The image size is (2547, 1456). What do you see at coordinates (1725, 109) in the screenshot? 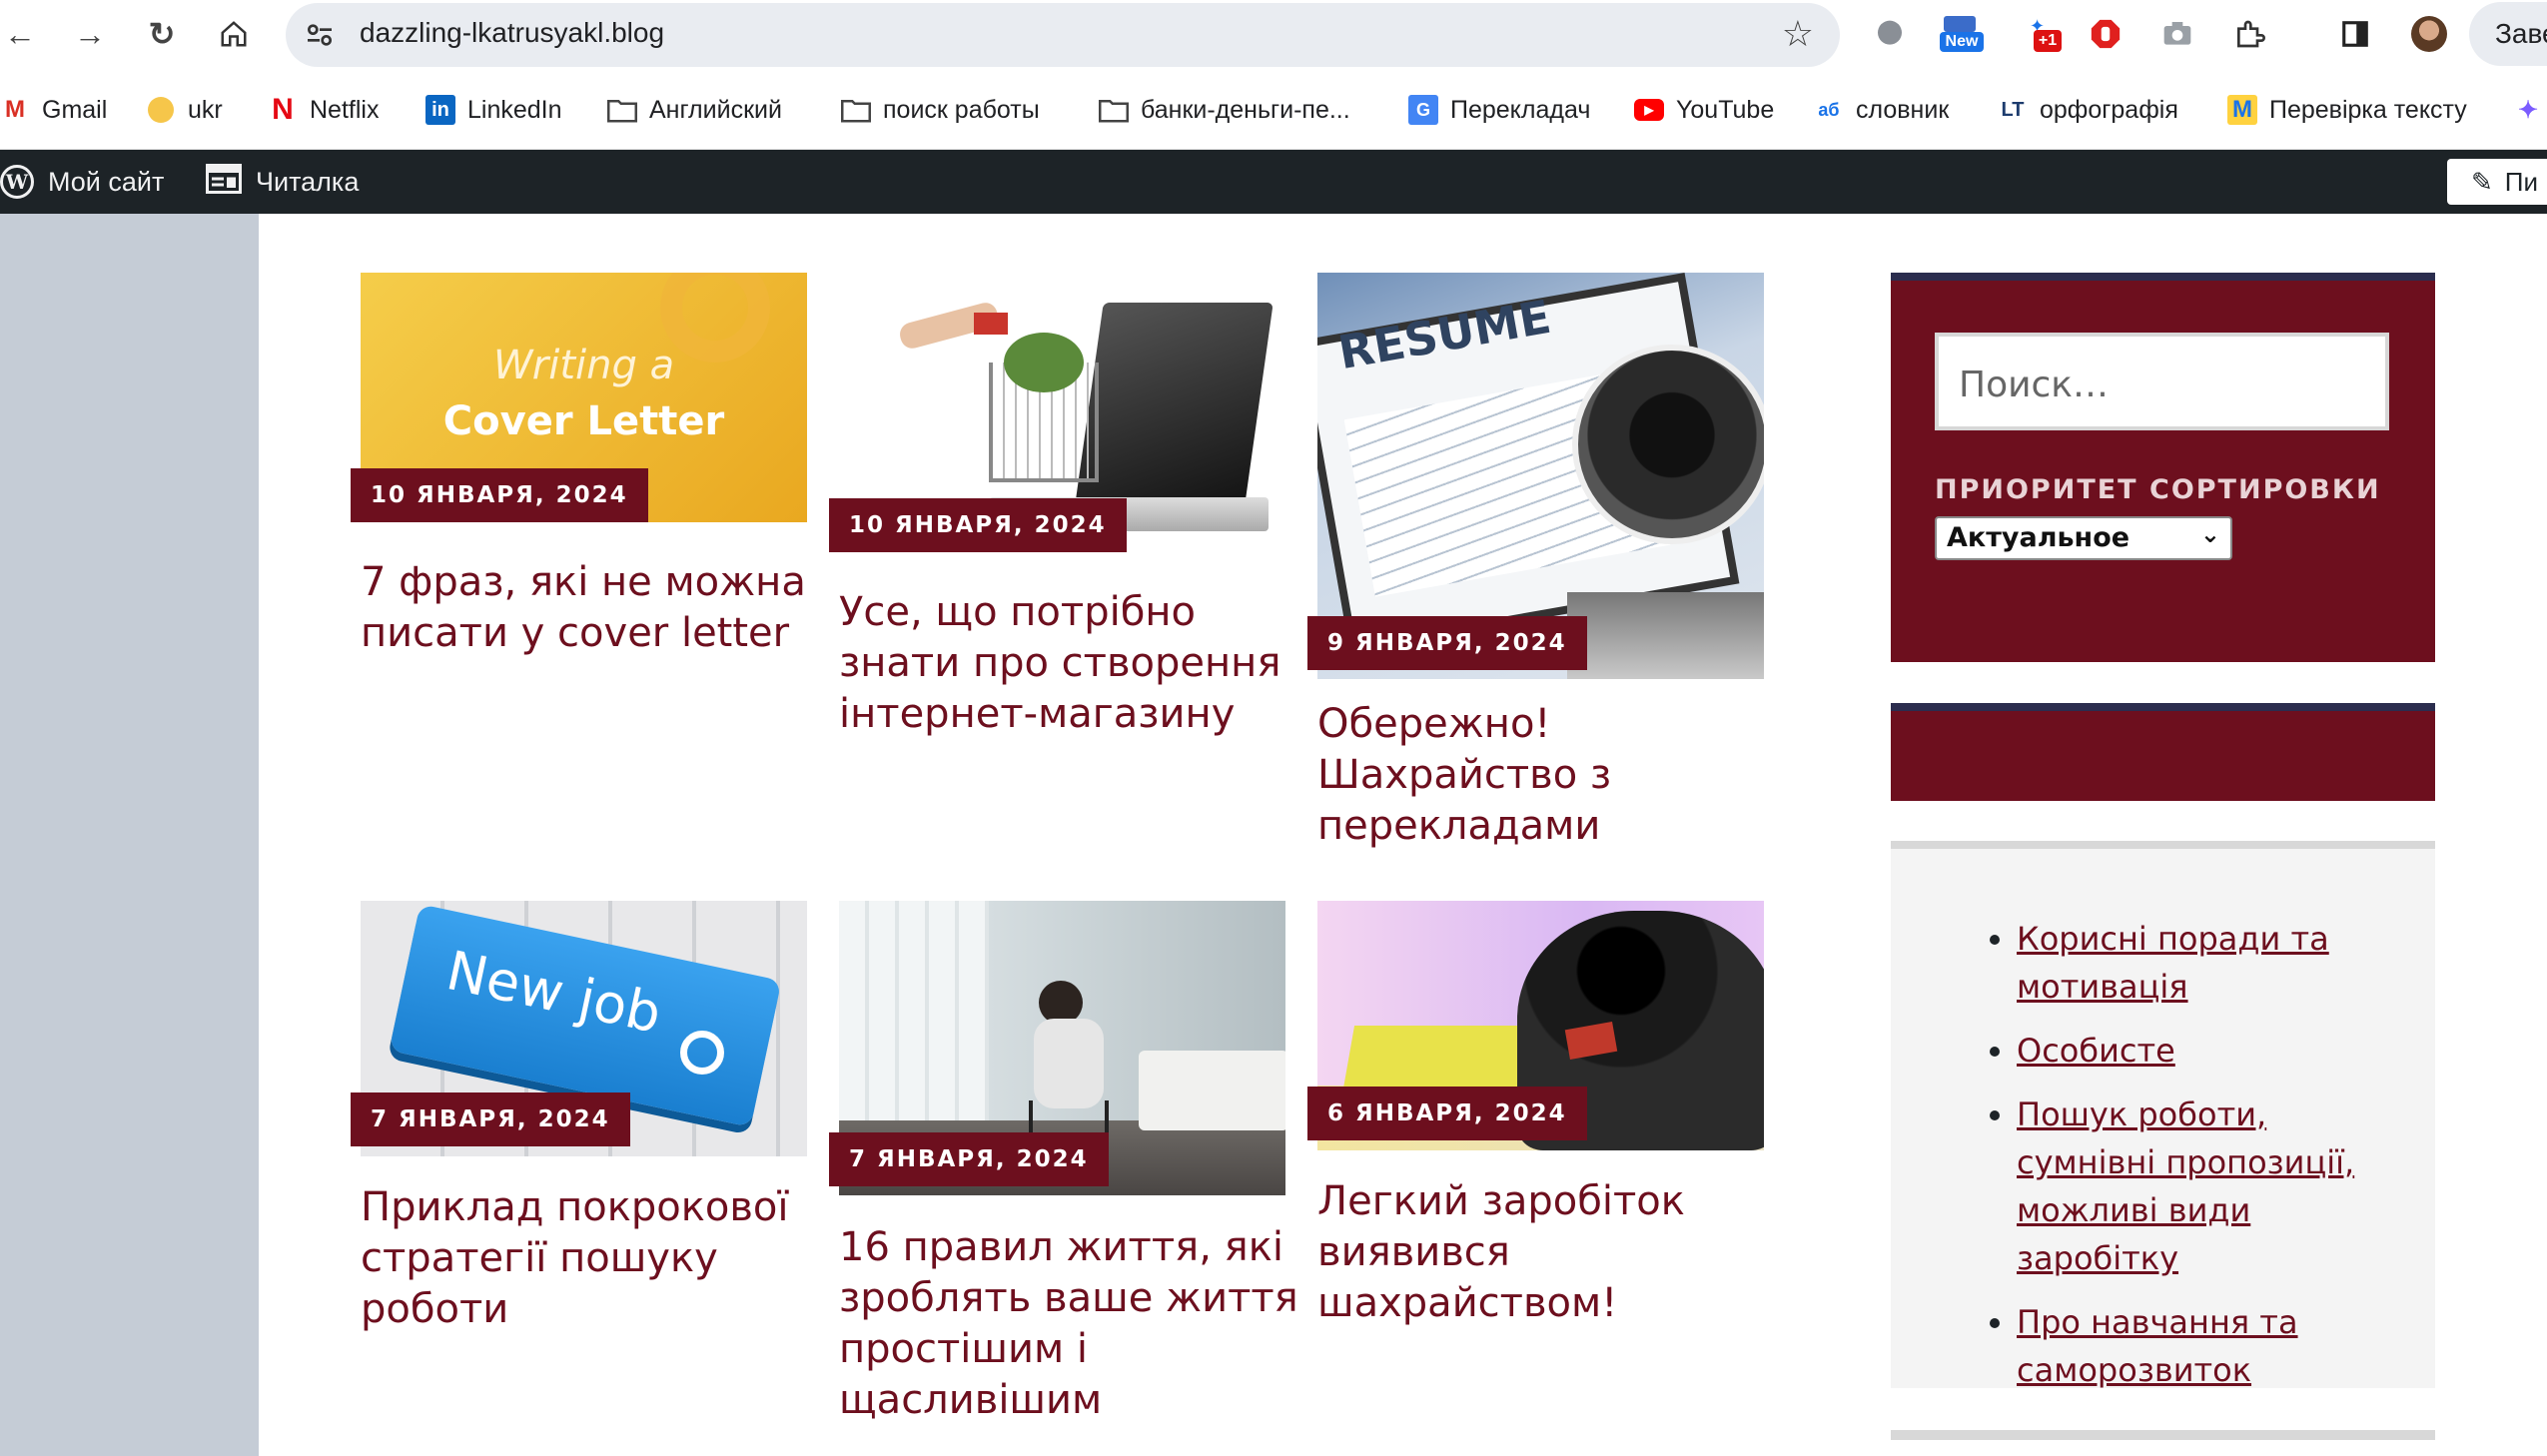
I see `bookmark-label: YouTube` at bounding box center [1725, 109].